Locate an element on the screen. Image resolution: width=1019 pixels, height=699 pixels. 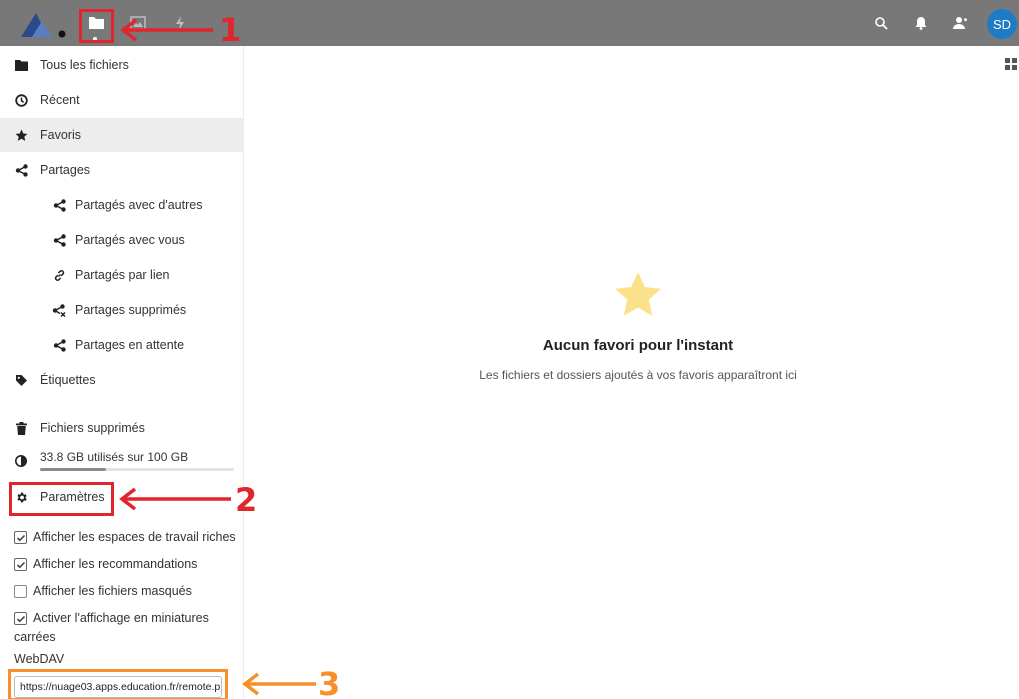
setting-hidden-files: Afficher les fichiers masqués is located at coordinates (103, 591).